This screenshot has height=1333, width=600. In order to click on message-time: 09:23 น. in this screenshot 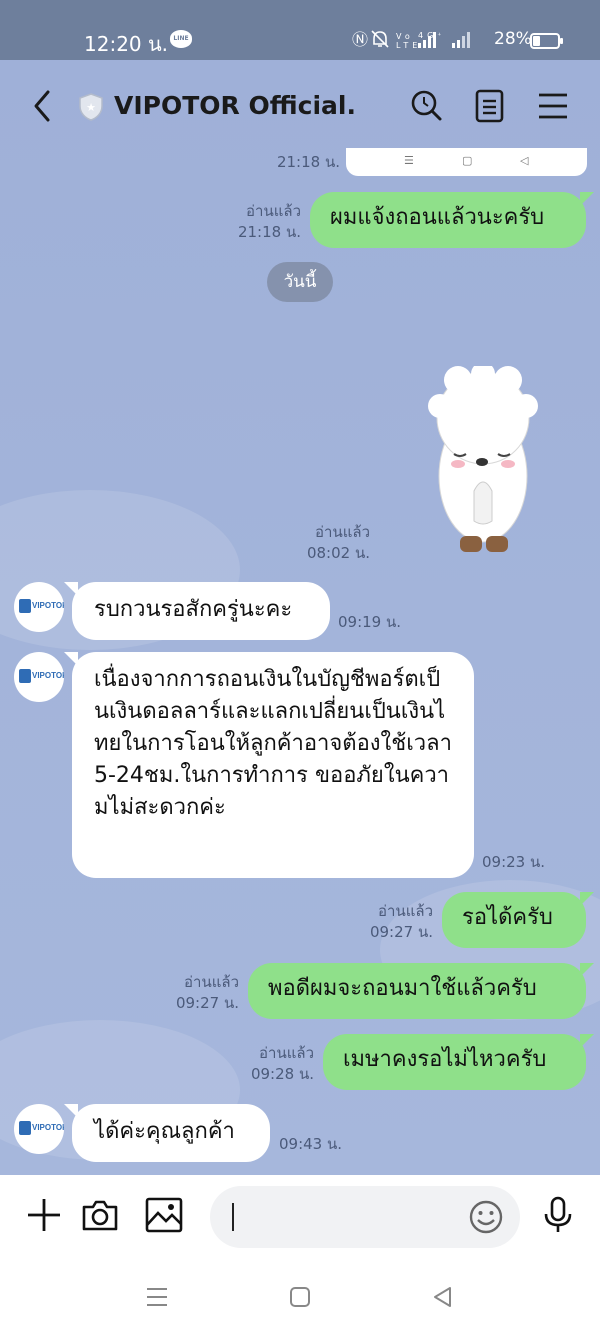, I will do `click(514, 862)`.